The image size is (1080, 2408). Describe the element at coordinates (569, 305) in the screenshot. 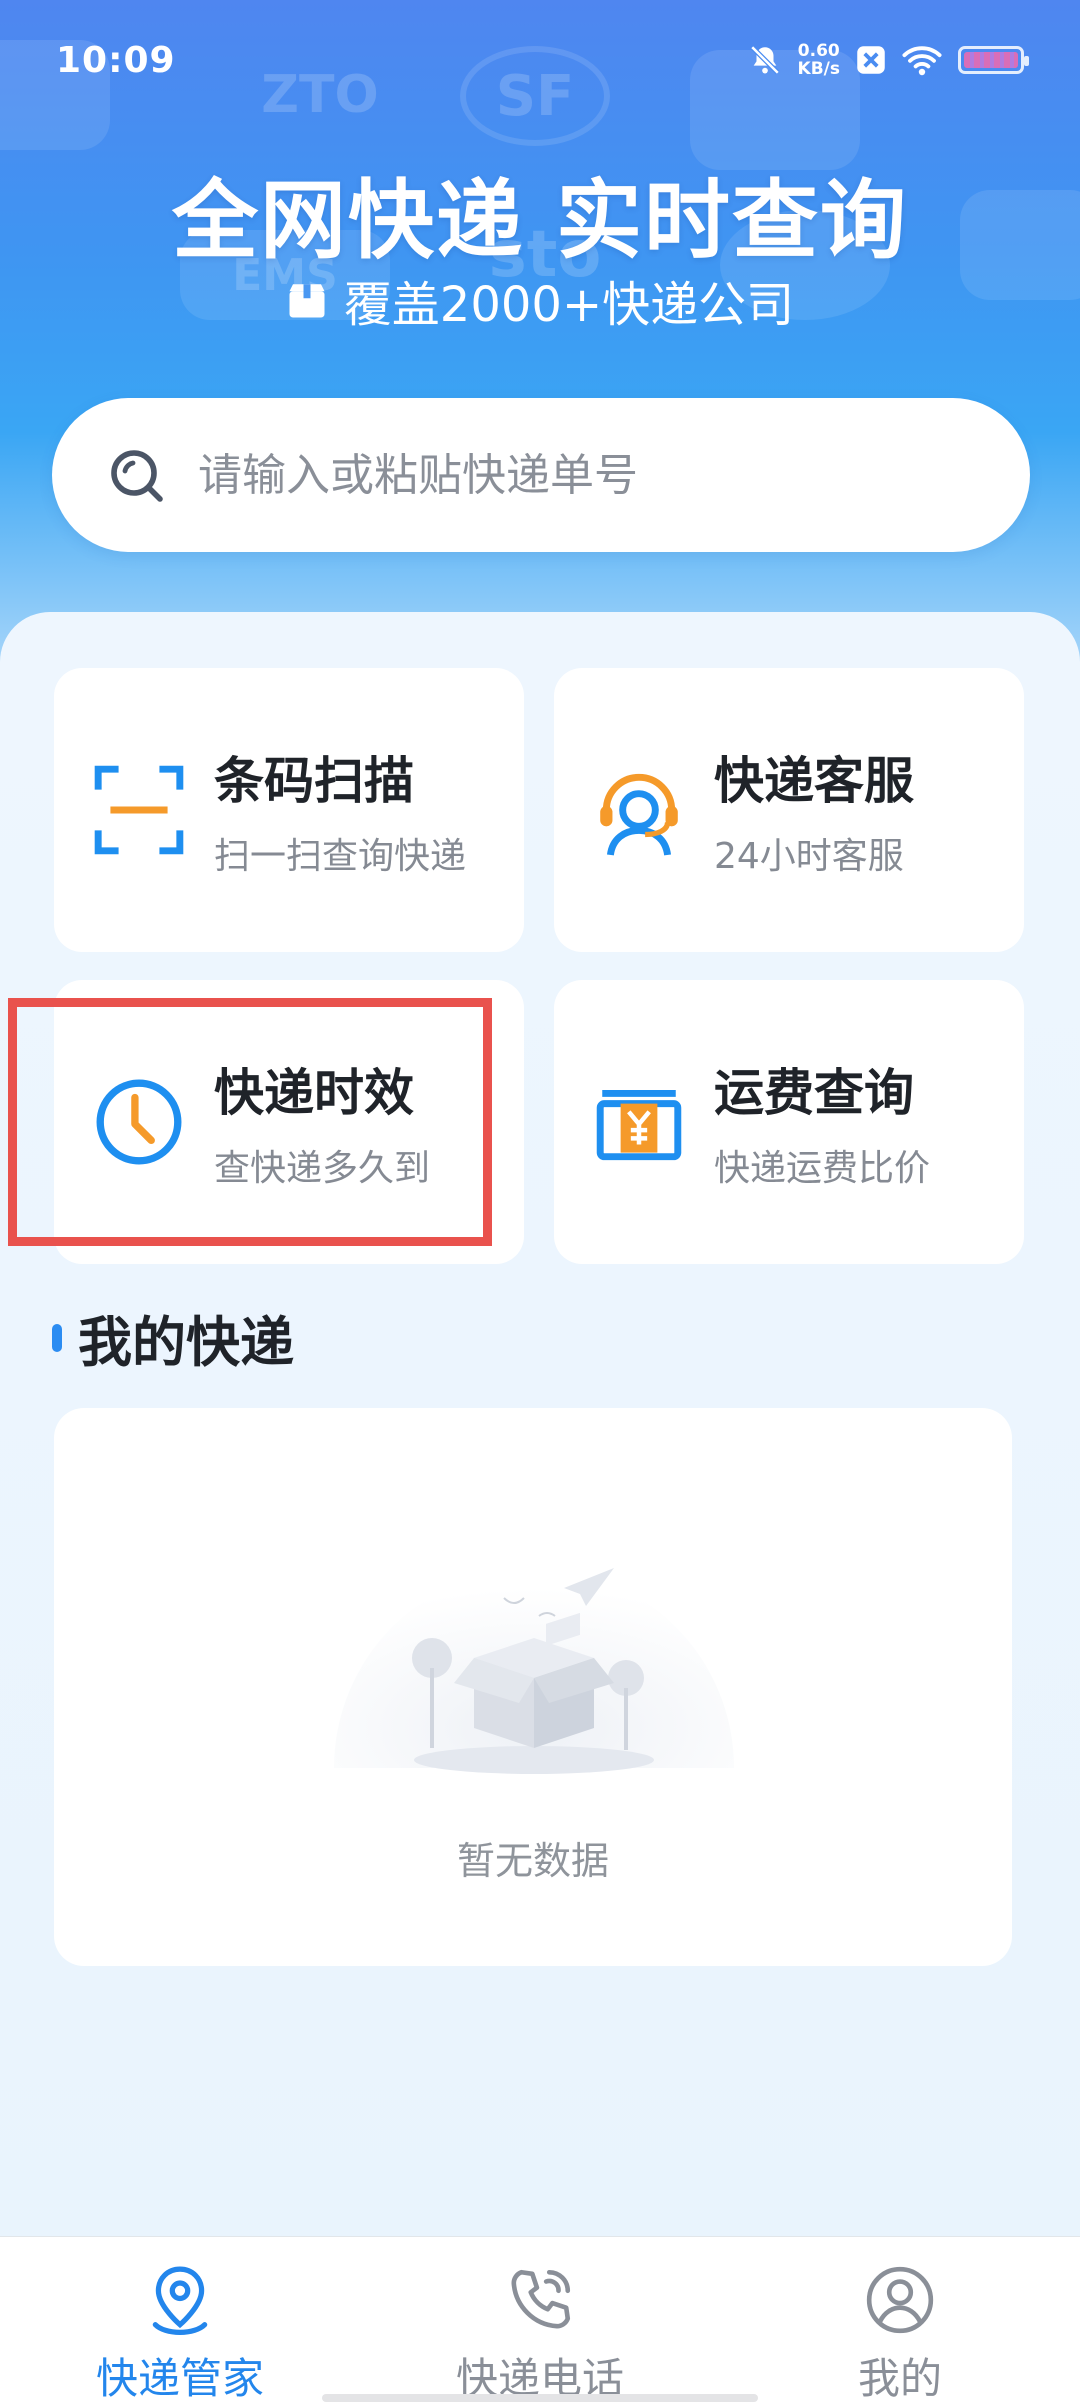

I see `hero-subtitle-text: 覆盖2000+快递公司` at that location.